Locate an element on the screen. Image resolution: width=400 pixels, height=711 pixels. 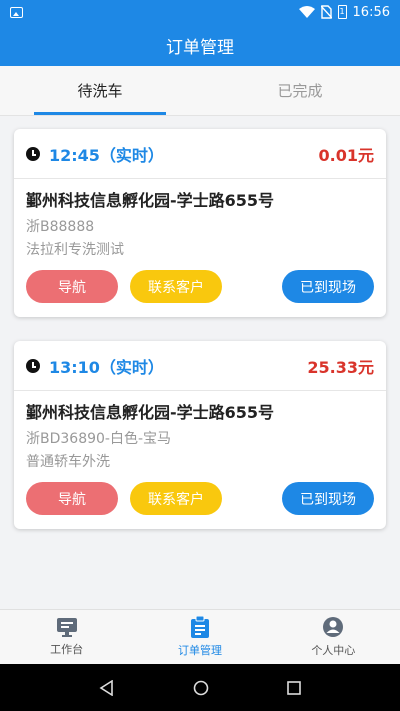
tab-pending: 待洗车 is located at coordinates (100, 90).